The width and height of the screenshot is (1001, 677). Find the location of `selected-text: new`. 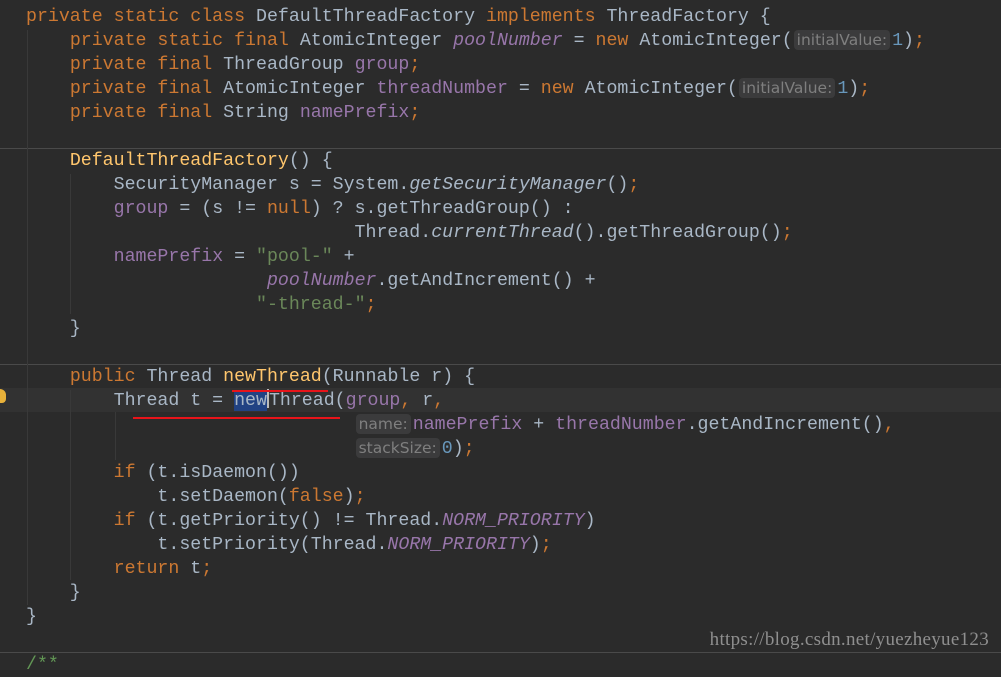

selected-text: new is located at coordinates (250, 401).